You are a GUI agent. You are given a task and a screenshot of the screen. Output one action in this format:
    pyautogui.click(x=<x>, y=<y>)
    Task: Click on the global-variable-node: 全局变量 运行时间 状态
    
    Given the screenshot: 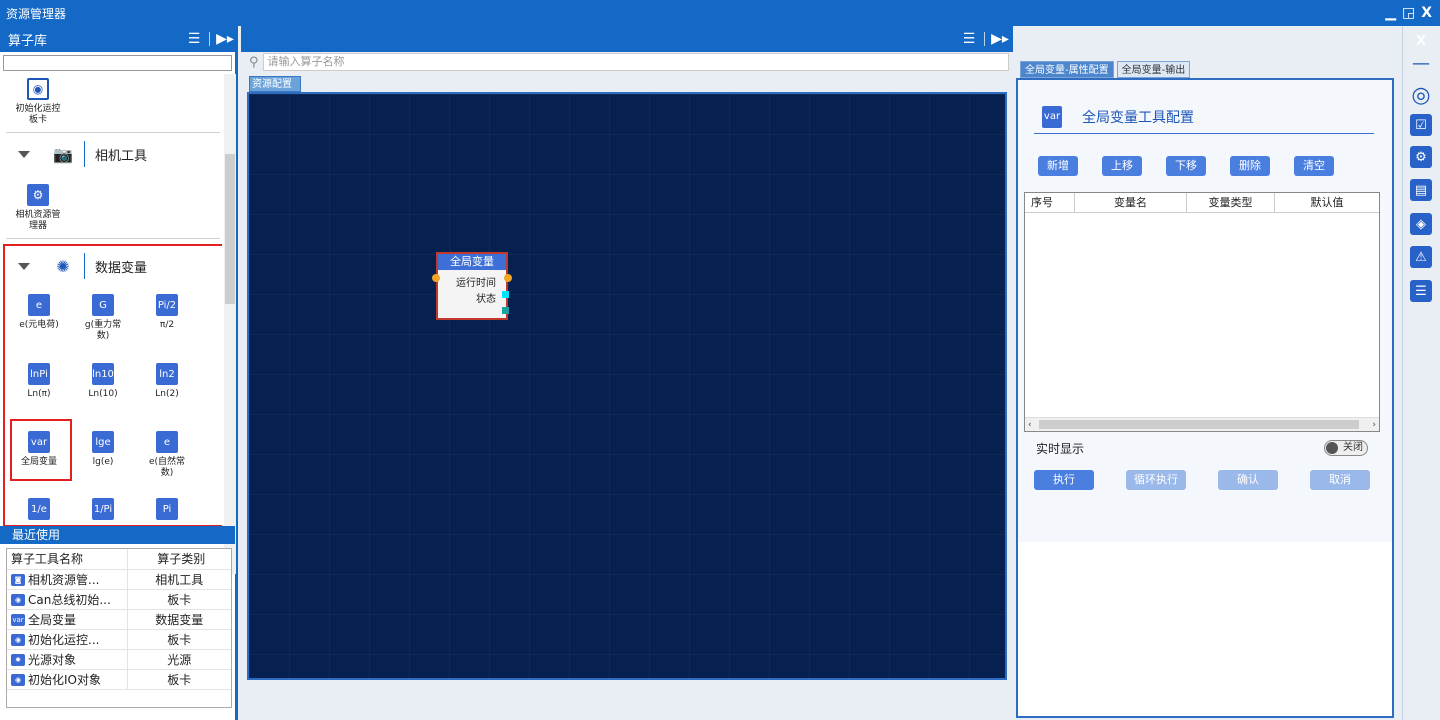 What is the action you would take?
    pyautogui.click(x=472, y=286)
    